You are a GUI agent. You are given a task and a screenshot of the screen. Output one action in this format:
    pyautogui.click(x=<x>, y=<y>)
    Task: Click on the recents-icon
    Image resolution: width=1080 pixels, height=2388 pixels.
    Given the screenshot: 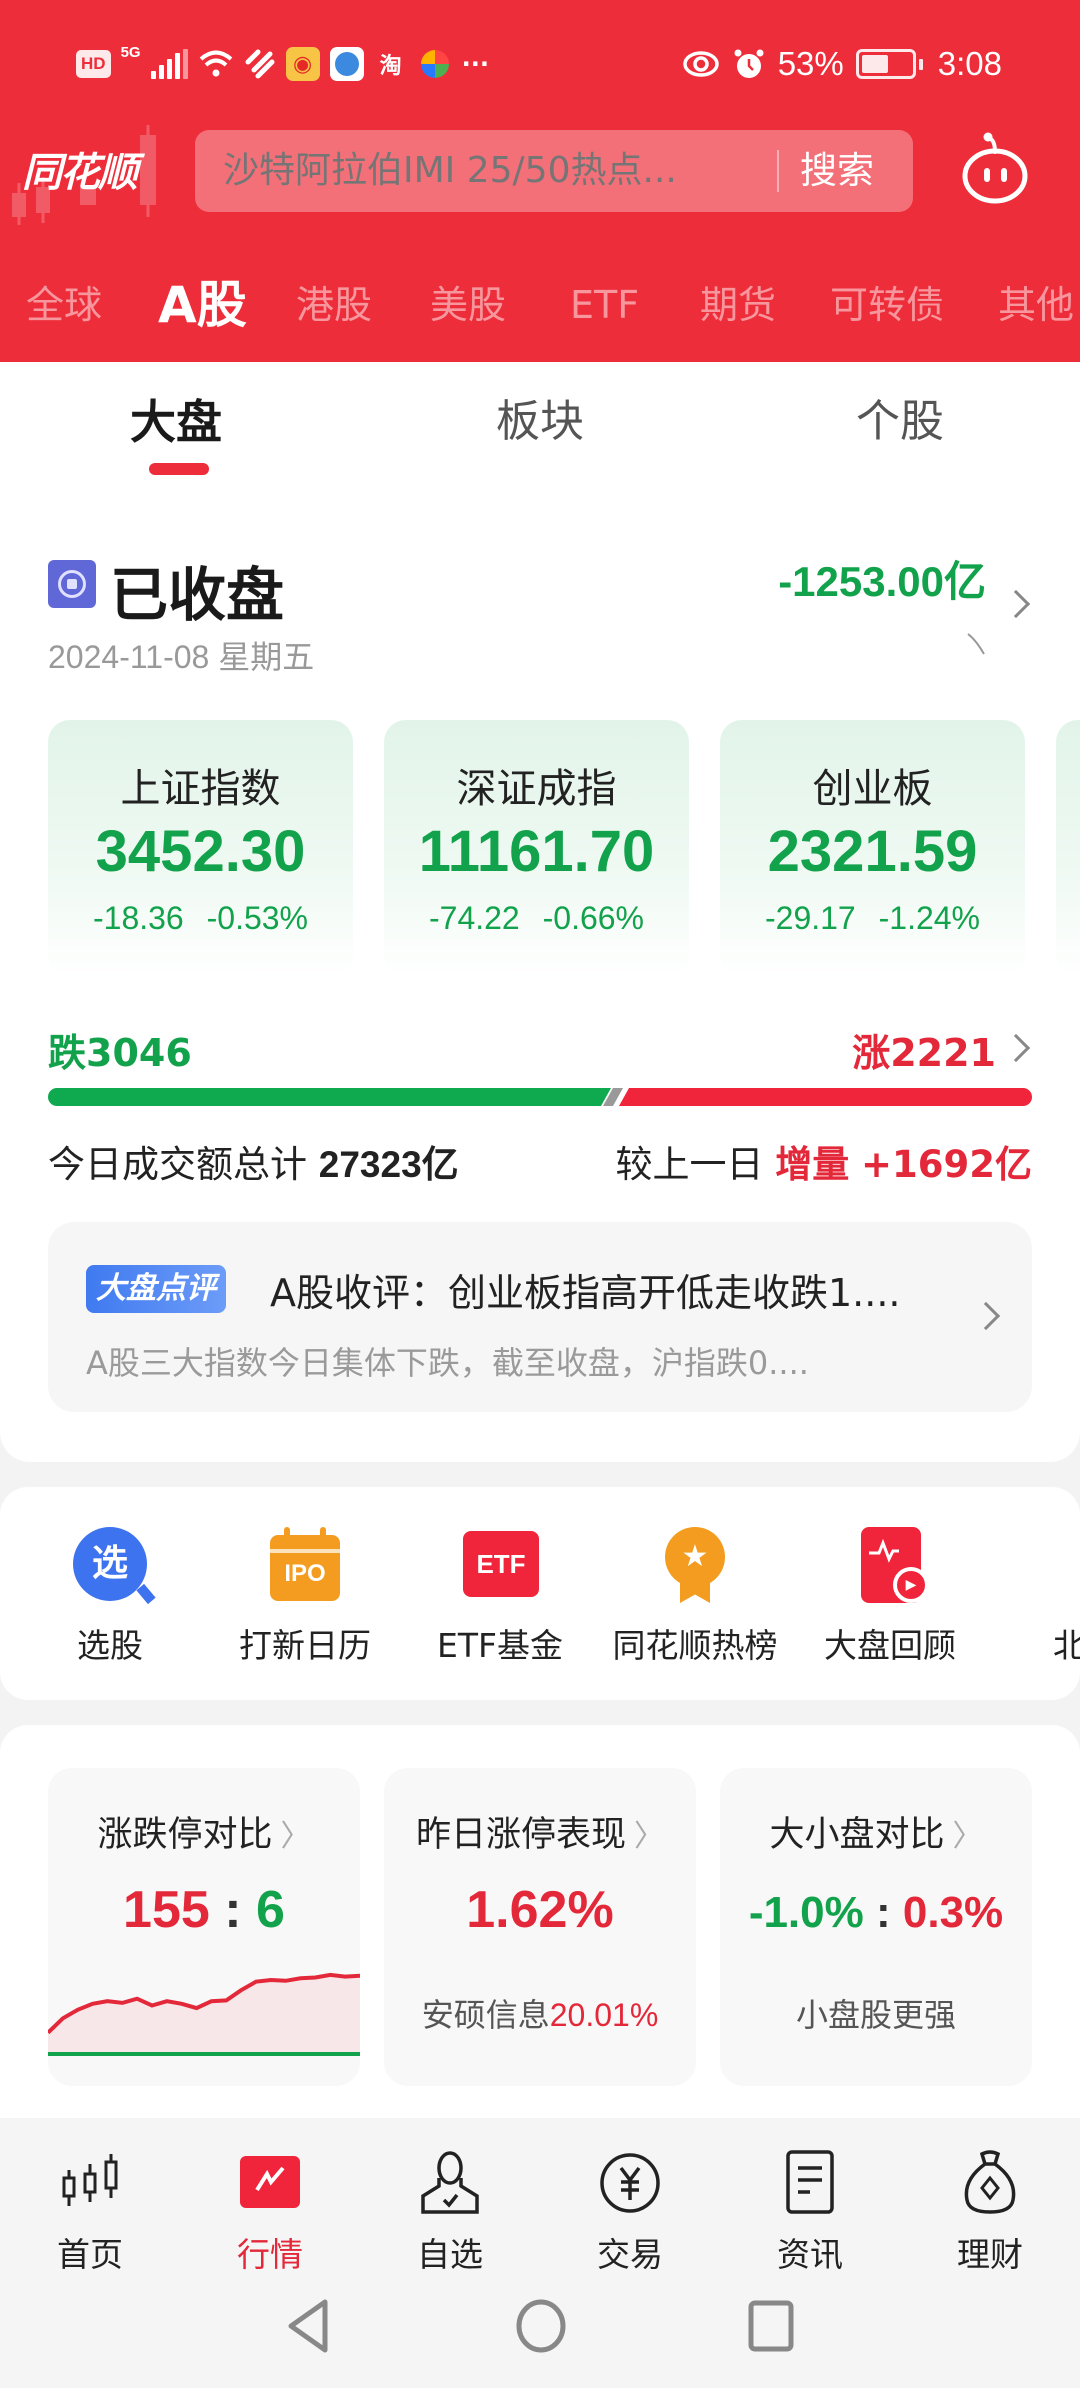 What is the action you would take?
    pyautogui.click(x=771, y=2326)
    